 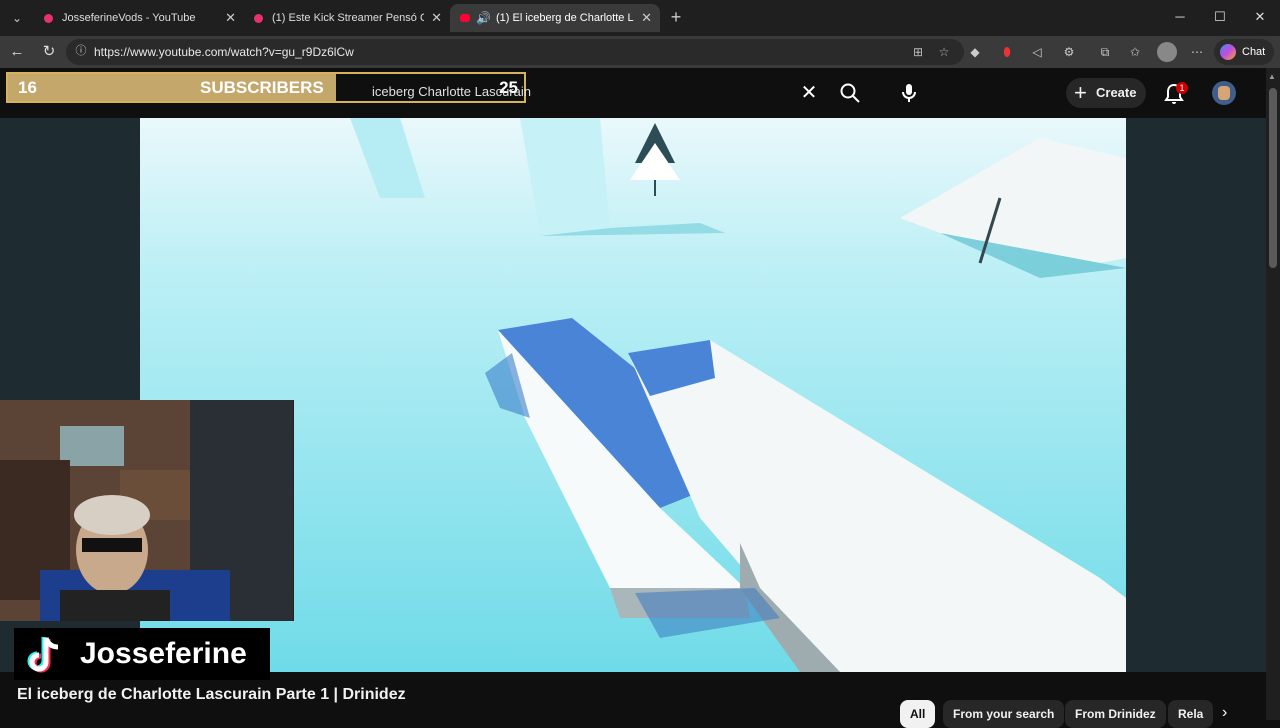 I want to click on profile-avatar, so click(x=1167, y=52).